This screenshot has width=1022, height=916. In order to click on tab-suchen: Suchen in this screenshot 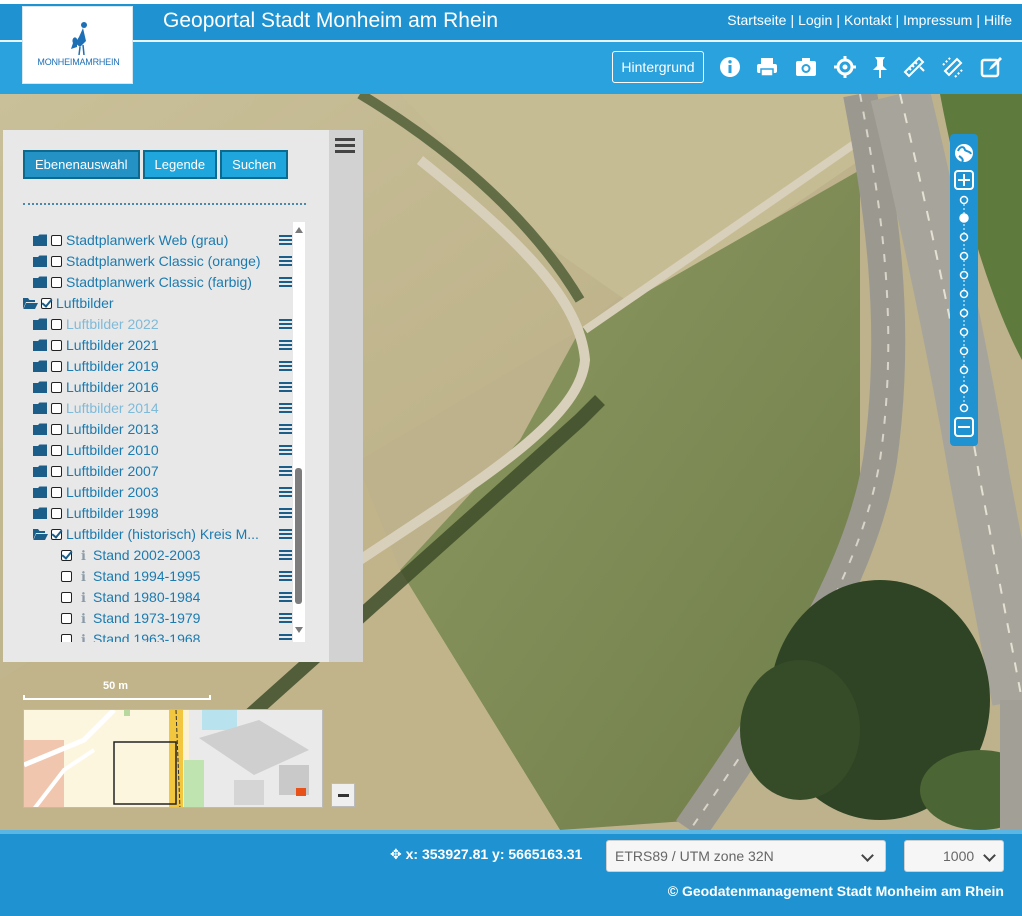, I will do `click(254, 164)`.